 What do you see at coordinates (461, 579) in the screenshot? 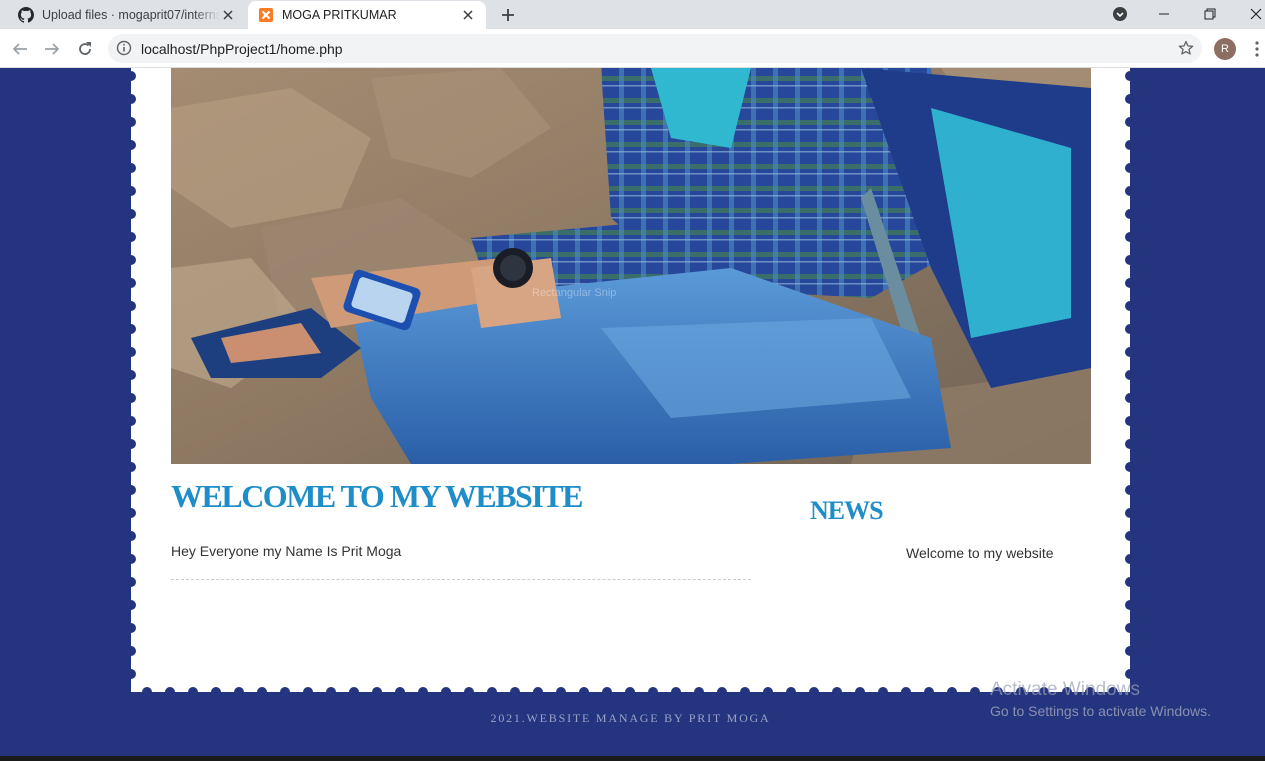
I see `divider` at bounding box center [461, 579].